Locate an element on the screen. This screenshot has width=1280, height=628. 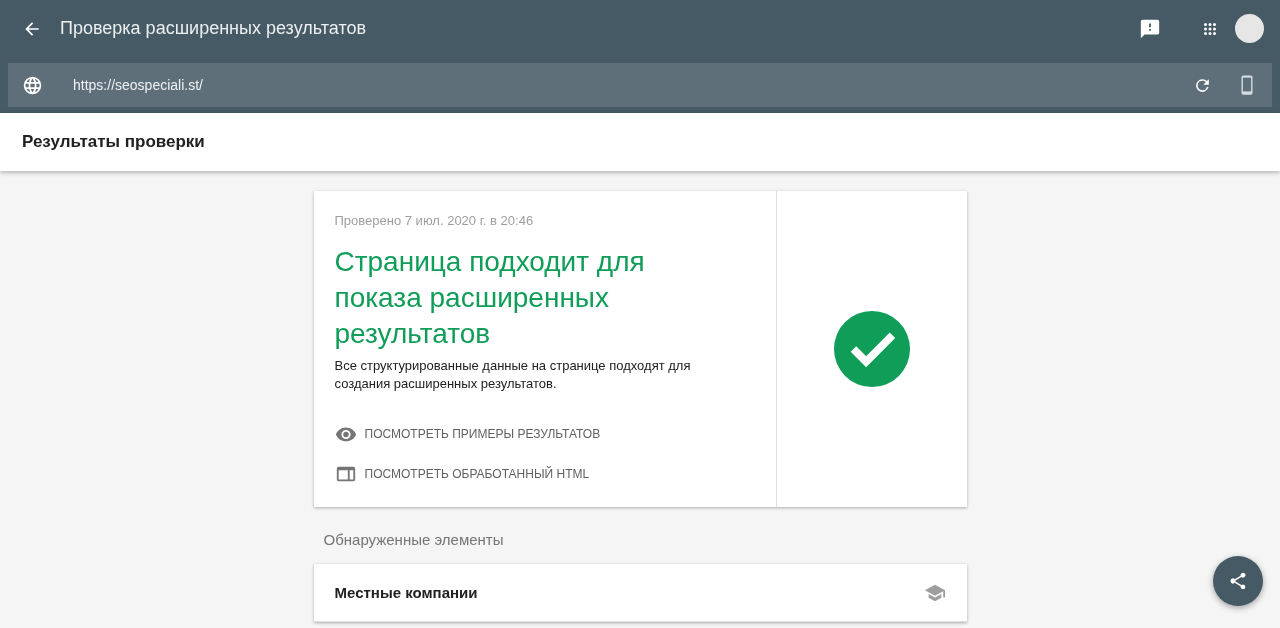
link: ПОСМОТРЕТЬ ОБРАБОТАННЫЙ HTML is located at coordinates (544, 474).